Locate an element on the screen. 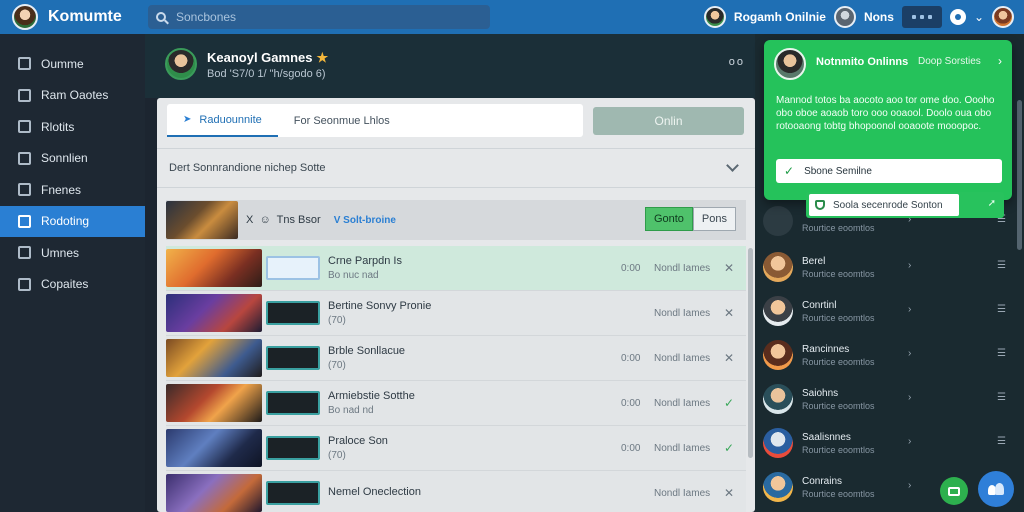 The height and width of the screenshot is (512, 1024). row-info: Nemel Oneclection is located at coordinates (374, 493).